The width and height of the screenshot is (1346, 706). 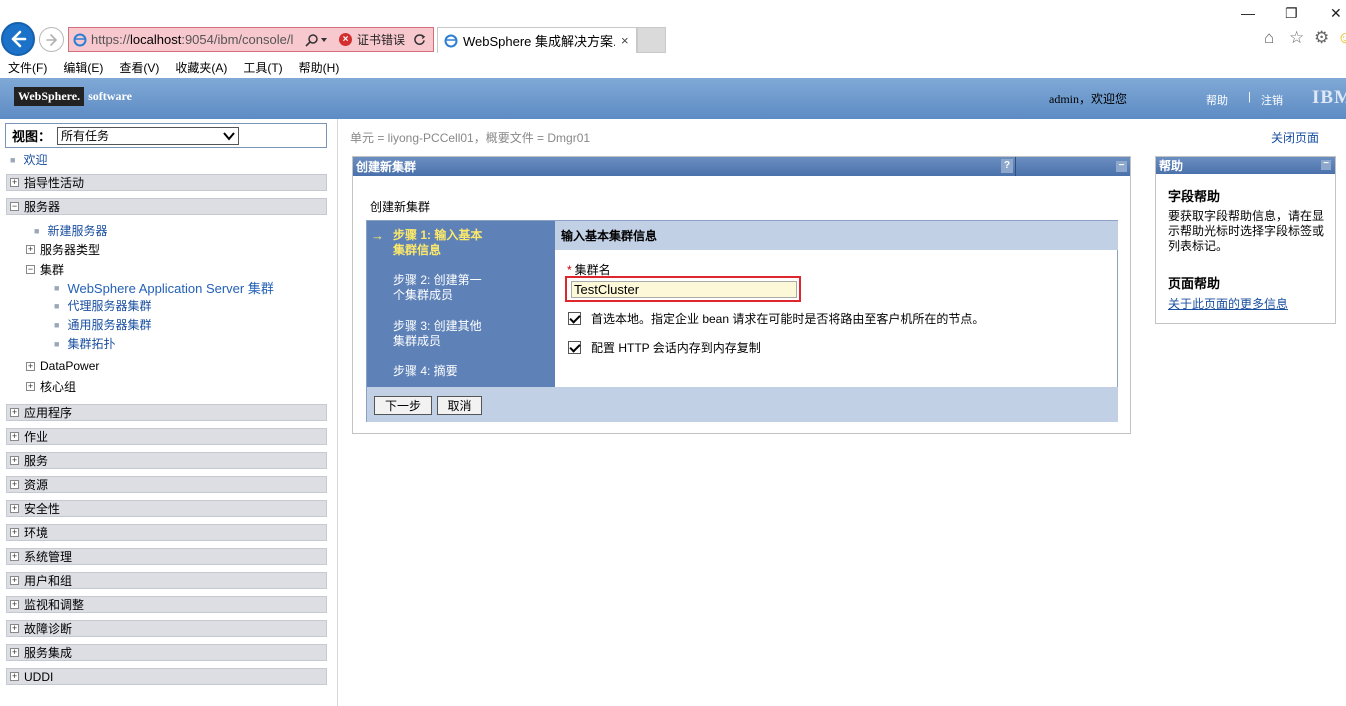 I want to click on nav-uddi: + UDDI, so click(x=166, y=676).